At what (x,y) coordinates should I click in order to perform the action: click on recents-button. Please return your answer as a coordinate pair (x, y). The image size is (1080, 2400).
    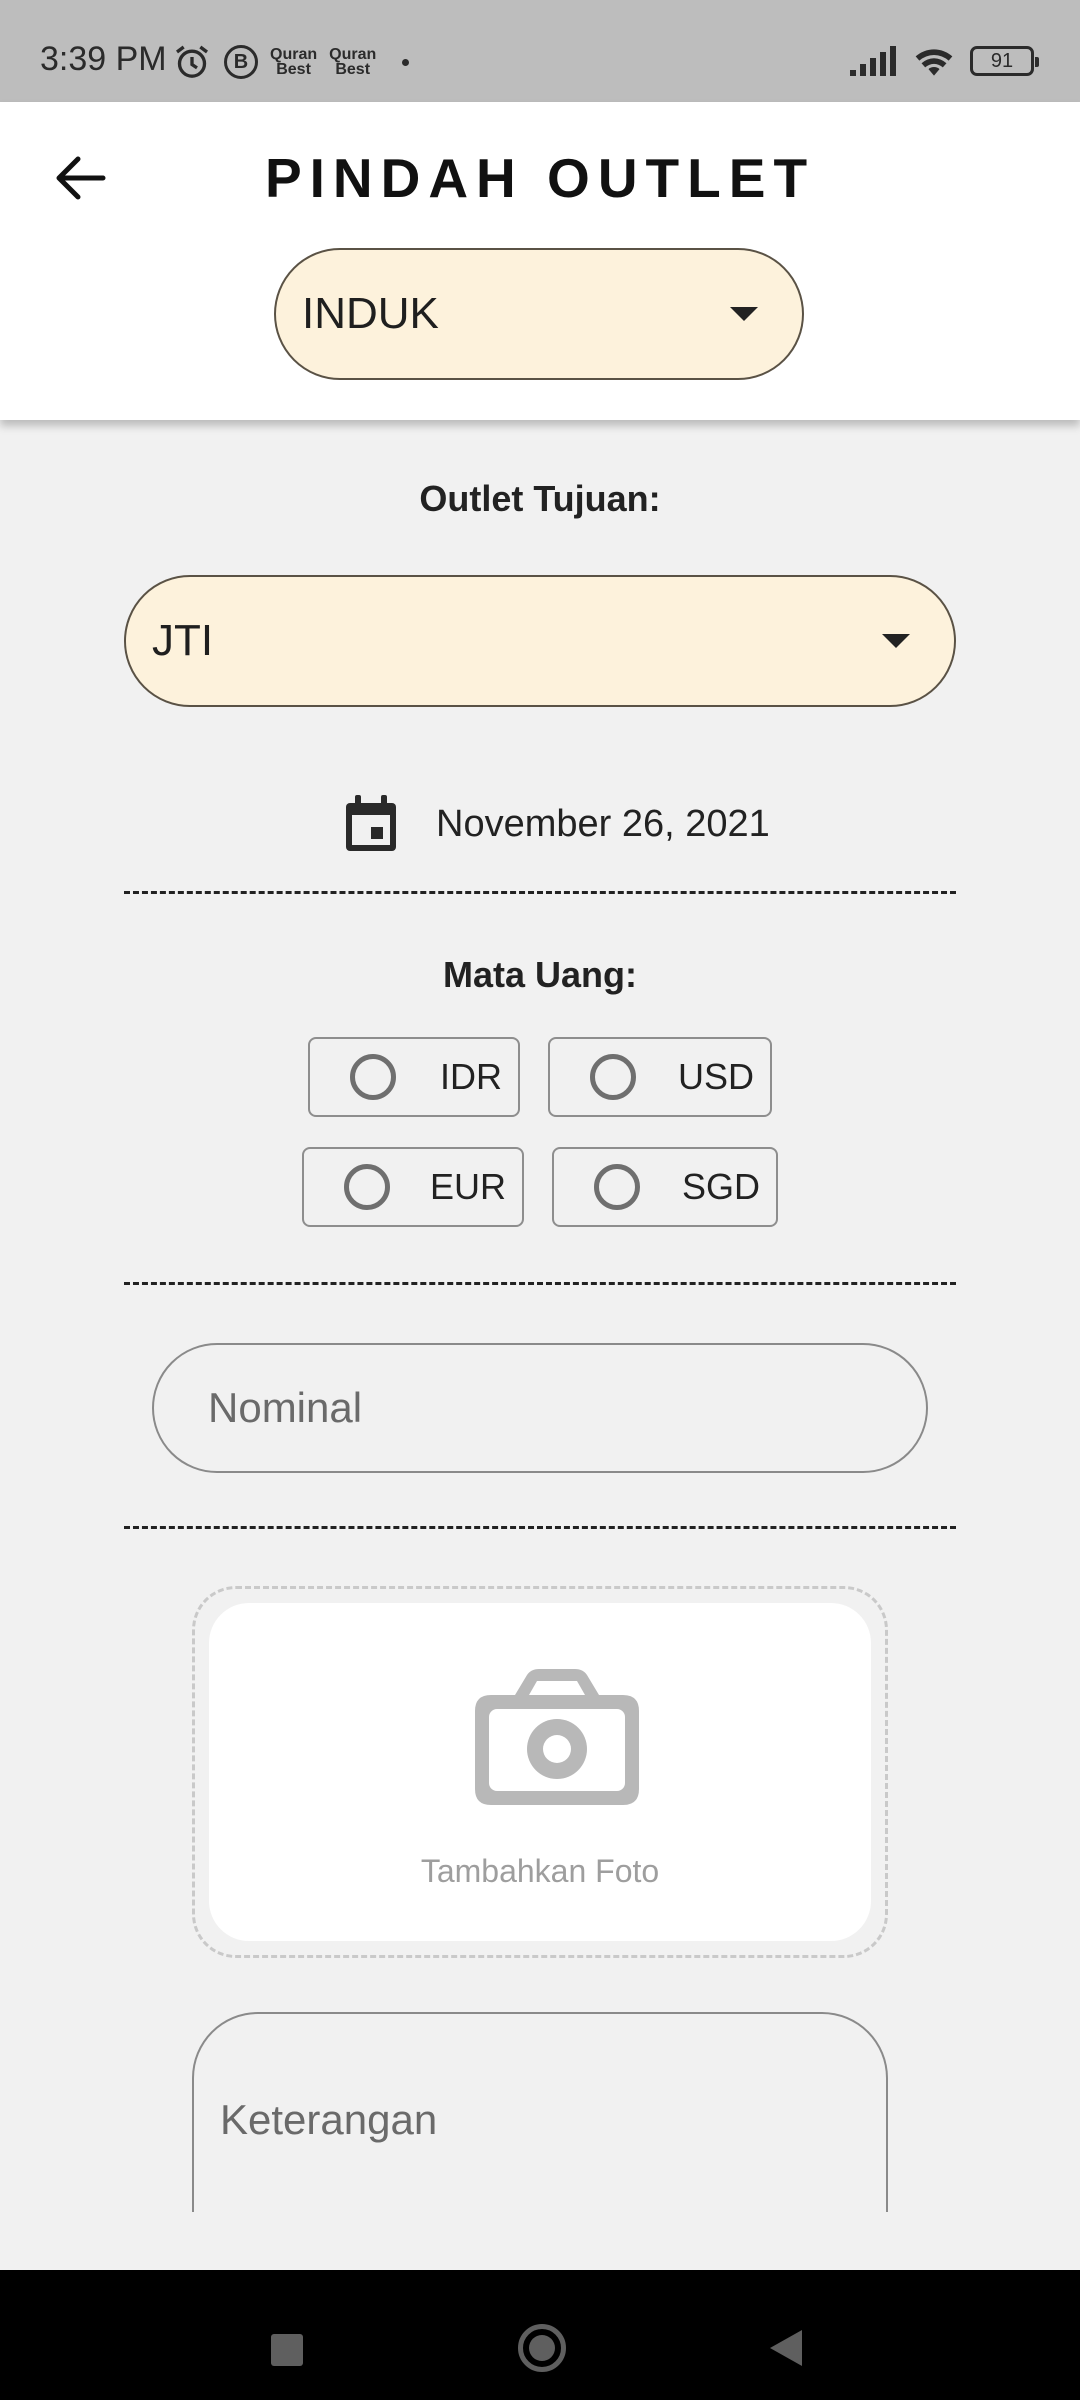
    Looking at the image, I should click on (287, 2350).